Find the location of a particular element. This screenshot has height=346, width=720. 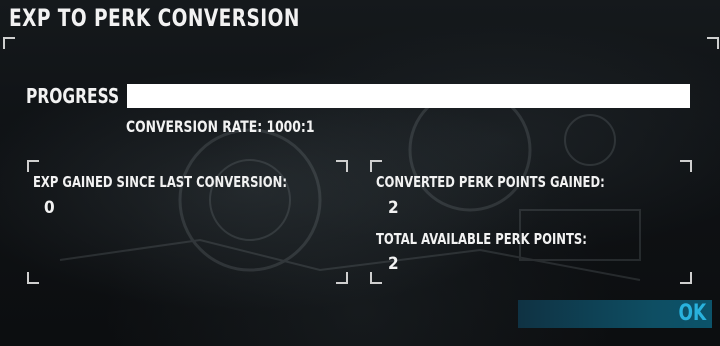

converted-perk-points-value: 2 is located at coordinates (393, 208).